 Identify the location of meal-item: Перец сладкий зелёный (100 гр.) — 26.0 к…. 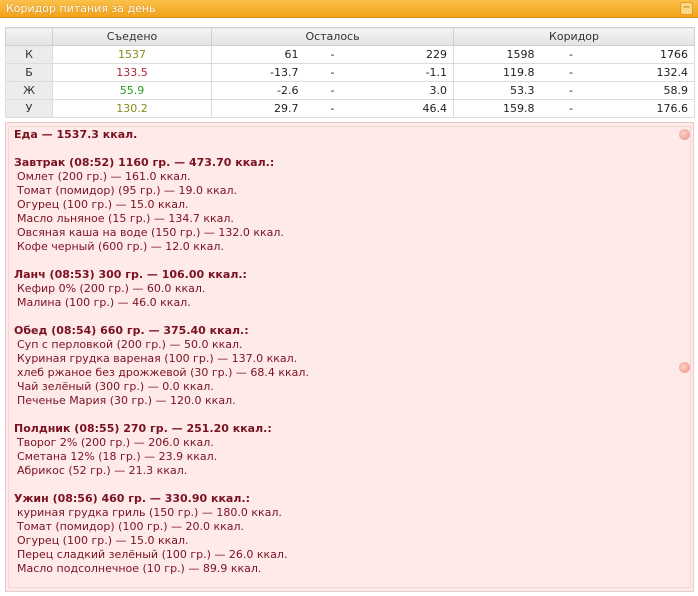
(152, 554).